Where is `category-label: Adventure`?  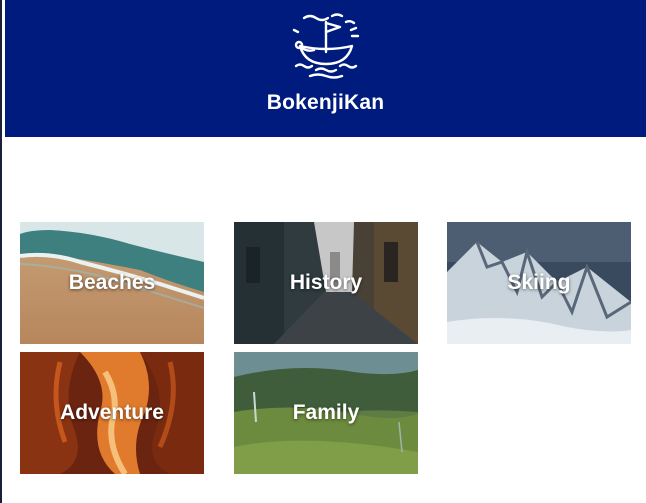
category-label: Adventure is located at coordinates (112, 412).